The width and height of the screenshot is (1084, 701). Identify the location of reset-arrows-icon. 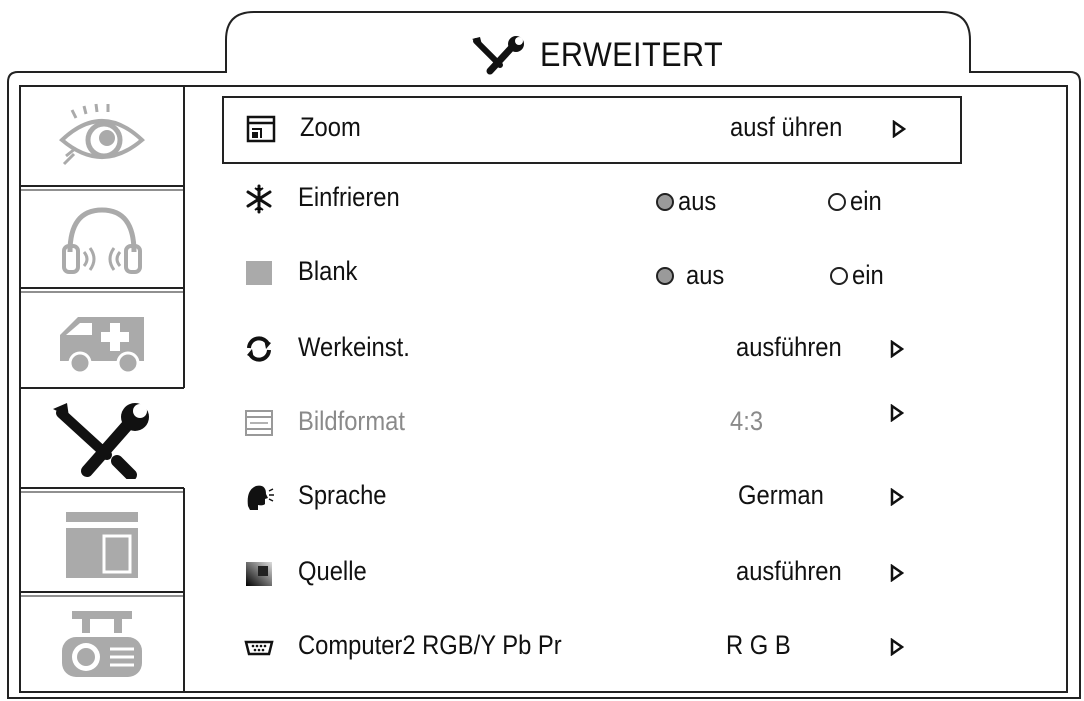
(259, 349).